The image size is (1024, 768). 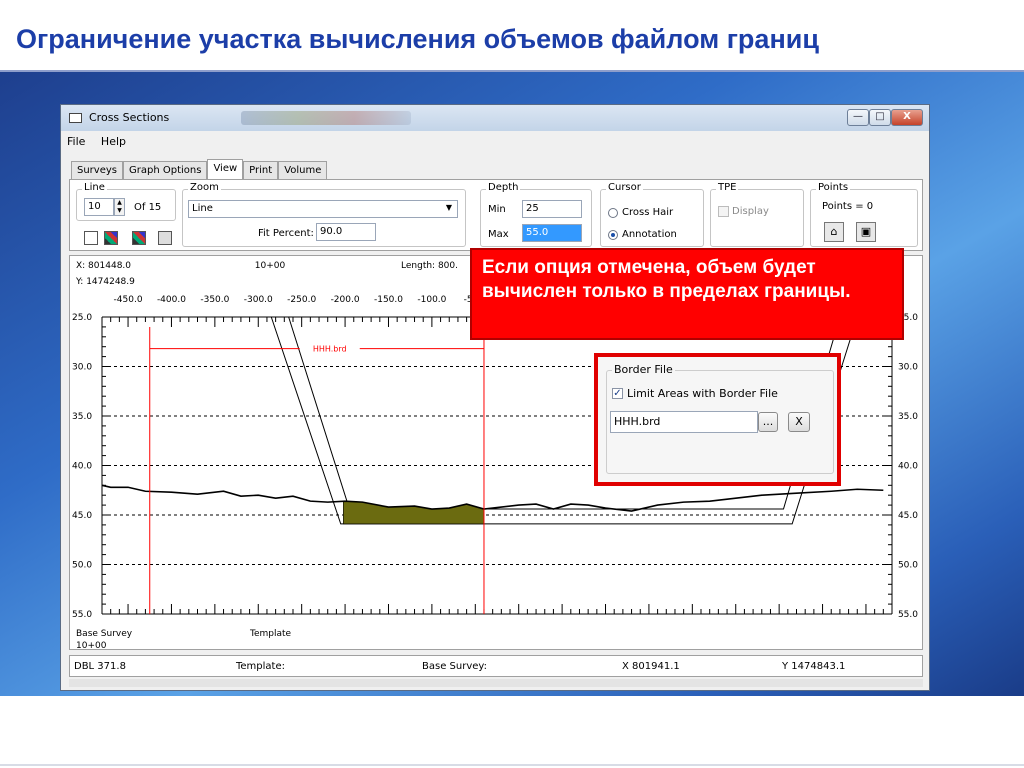 What do you see at coordinates (448, 207) in the screenshot?
I see `chevron-down-icon: ▼` at bounding box center [448, 207].